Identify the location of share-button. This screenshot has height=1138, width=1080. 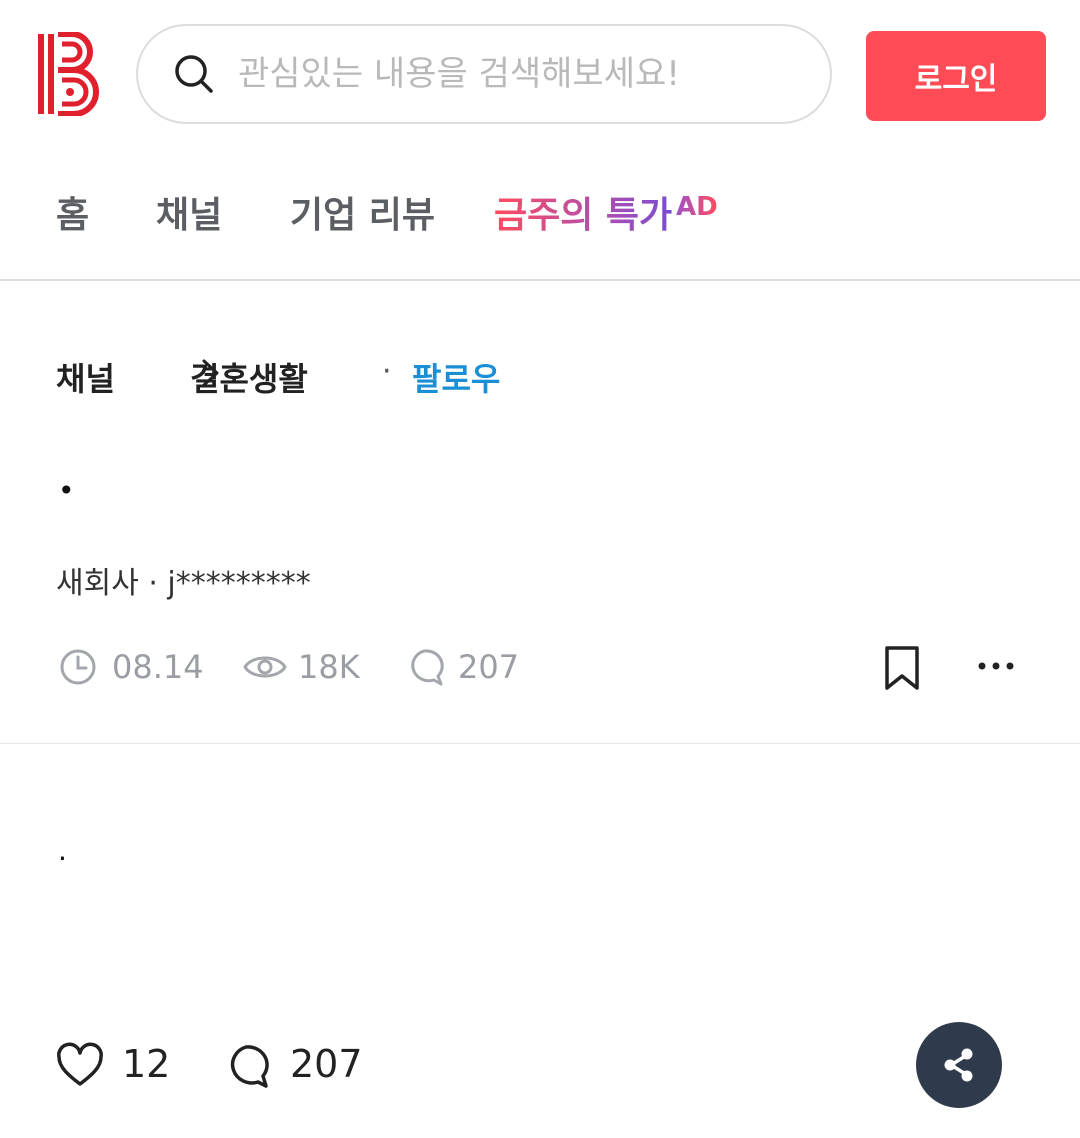
(959, 1065).